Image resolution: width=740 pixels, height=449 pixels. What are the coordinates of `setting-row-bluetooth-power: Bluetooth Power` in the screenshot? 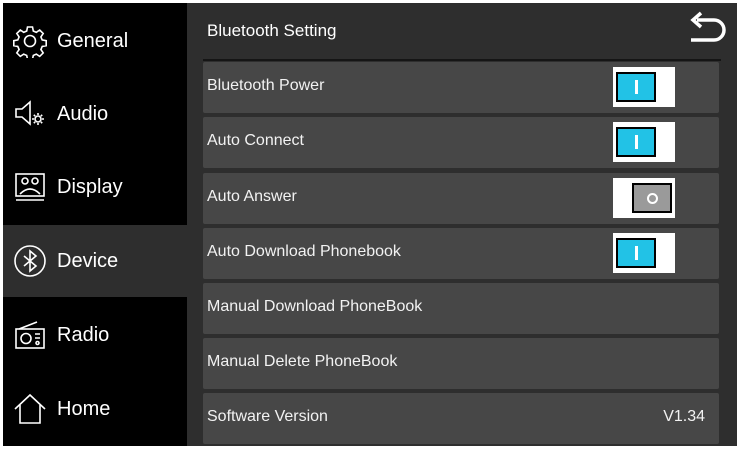 It's located at (461, 87).